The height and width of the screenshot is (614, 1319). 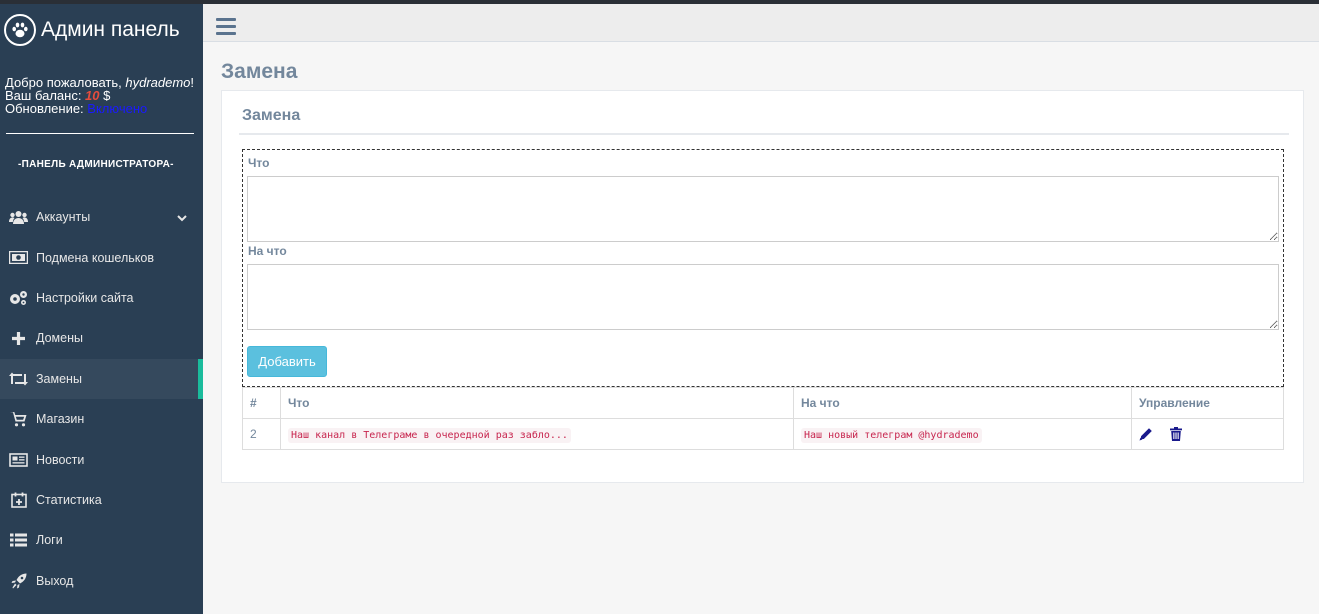 What do you see at coordinates (1146, 434) in the screenshot?
I see `edit-pencil-icon` at bounding box center [1146, 434].